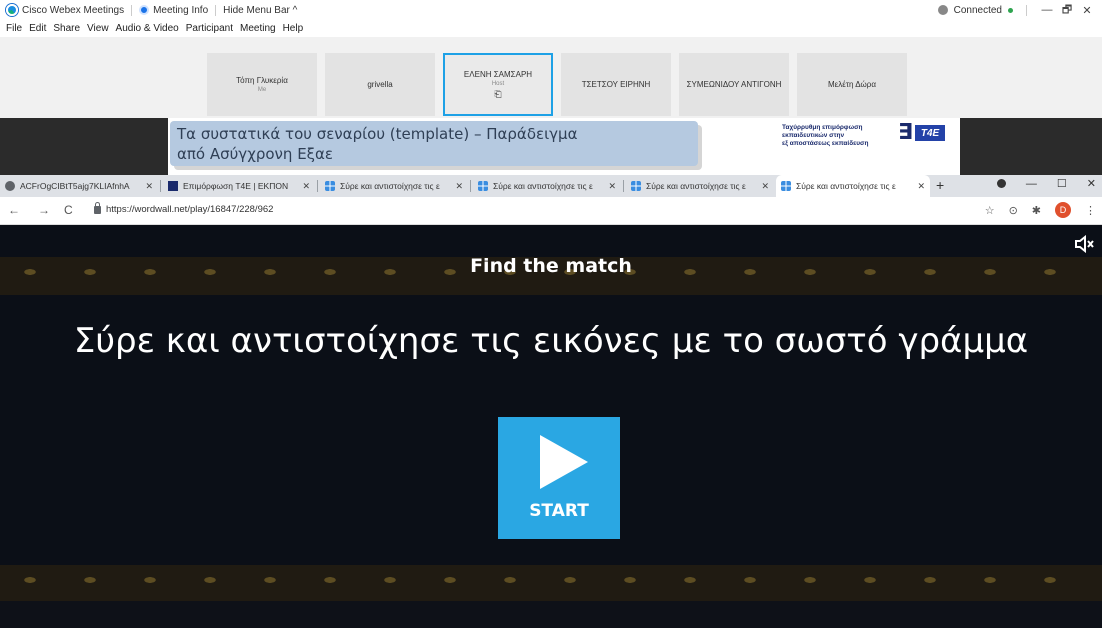  I want to click on browser-tab-active: Σύρε και αντιστοίχησε τις ε ✕, so click(853, 186).